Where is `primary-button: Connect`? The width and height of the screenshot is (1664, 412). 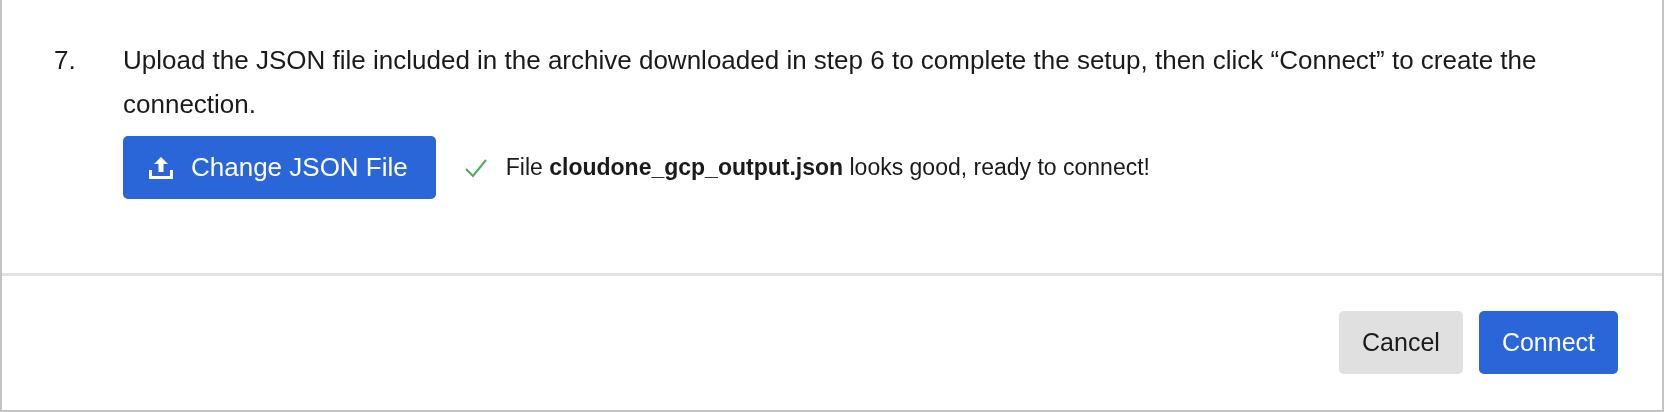 primary-button: Connect is located at coordinates (1548, 342).